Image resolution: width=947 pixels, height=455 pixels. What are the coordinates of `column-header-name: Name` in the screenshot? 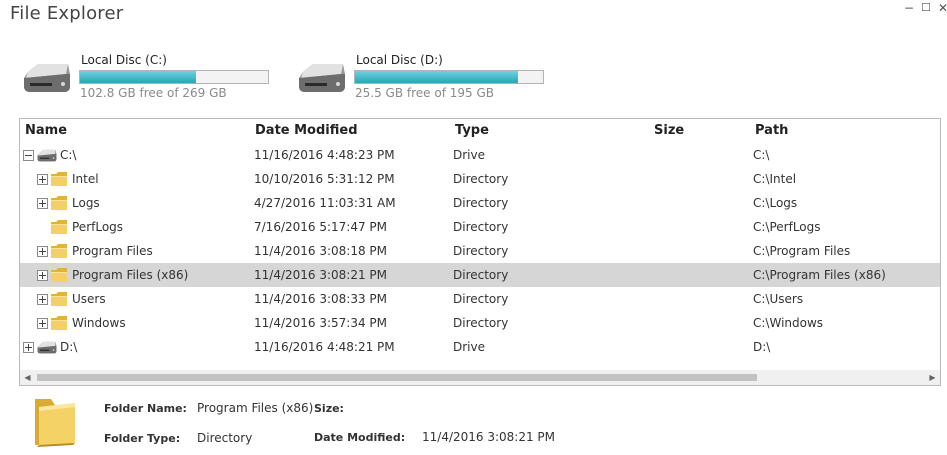 It's located at (46, 130).